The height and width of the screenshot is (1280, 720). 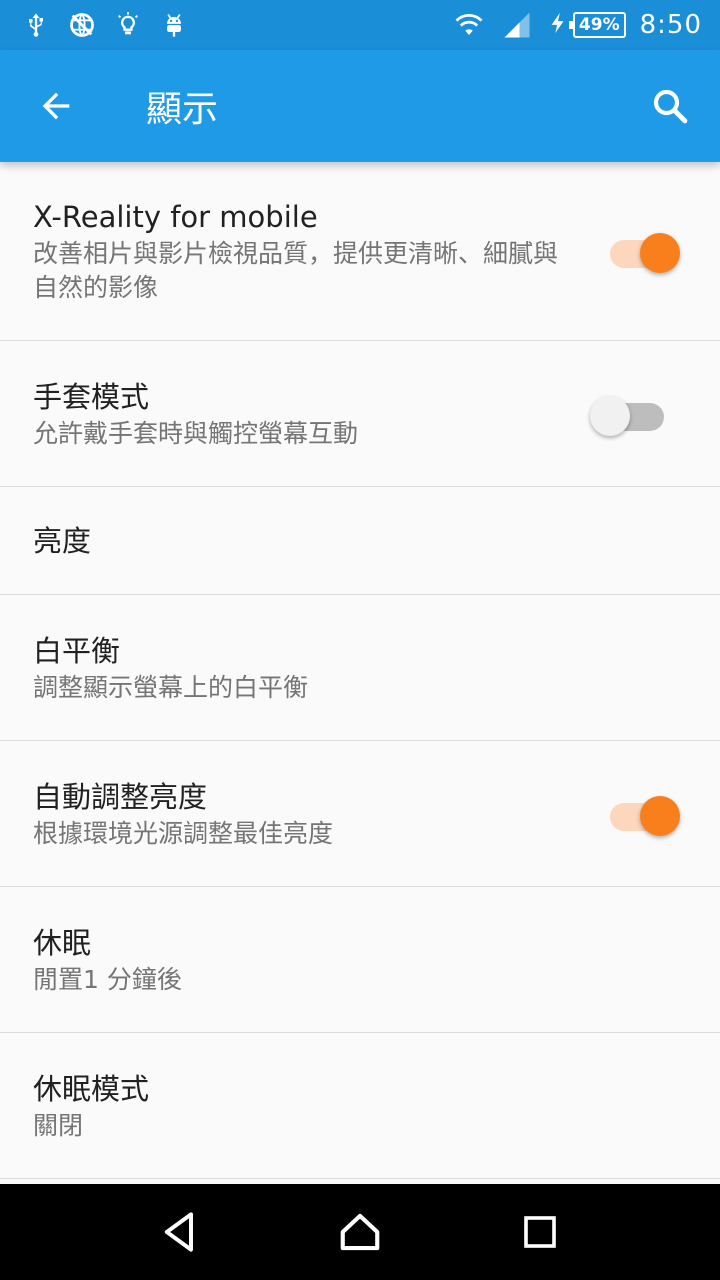 I want to click on x-reality-toggle, so click(x=645, y=251).